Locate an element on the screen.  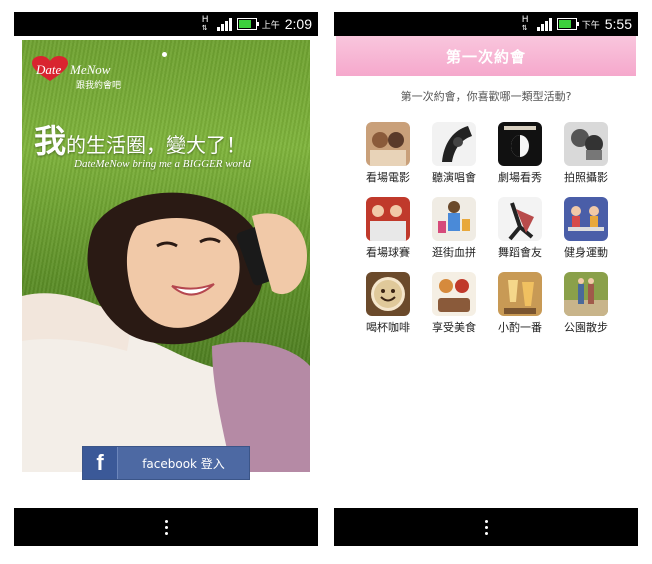
title-bar: 第一次約會 is located at coordinates (486, 56).